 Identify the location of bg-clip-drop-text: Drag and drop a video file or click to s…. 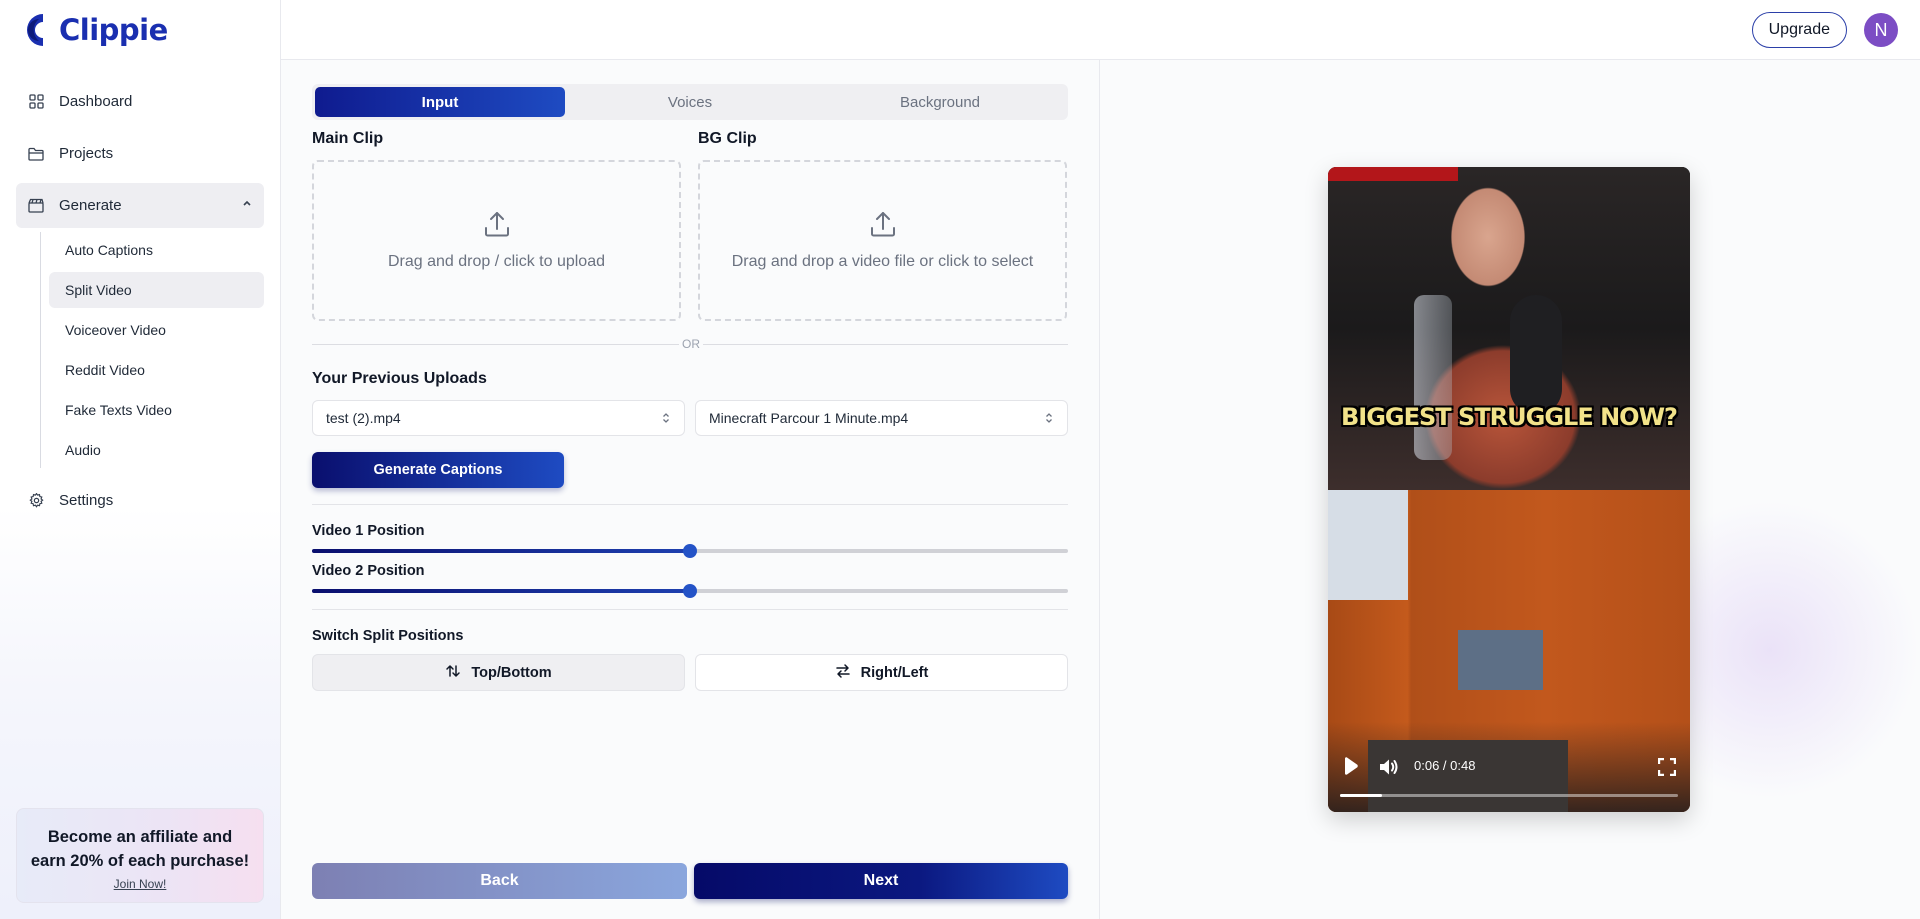
(882, 261).